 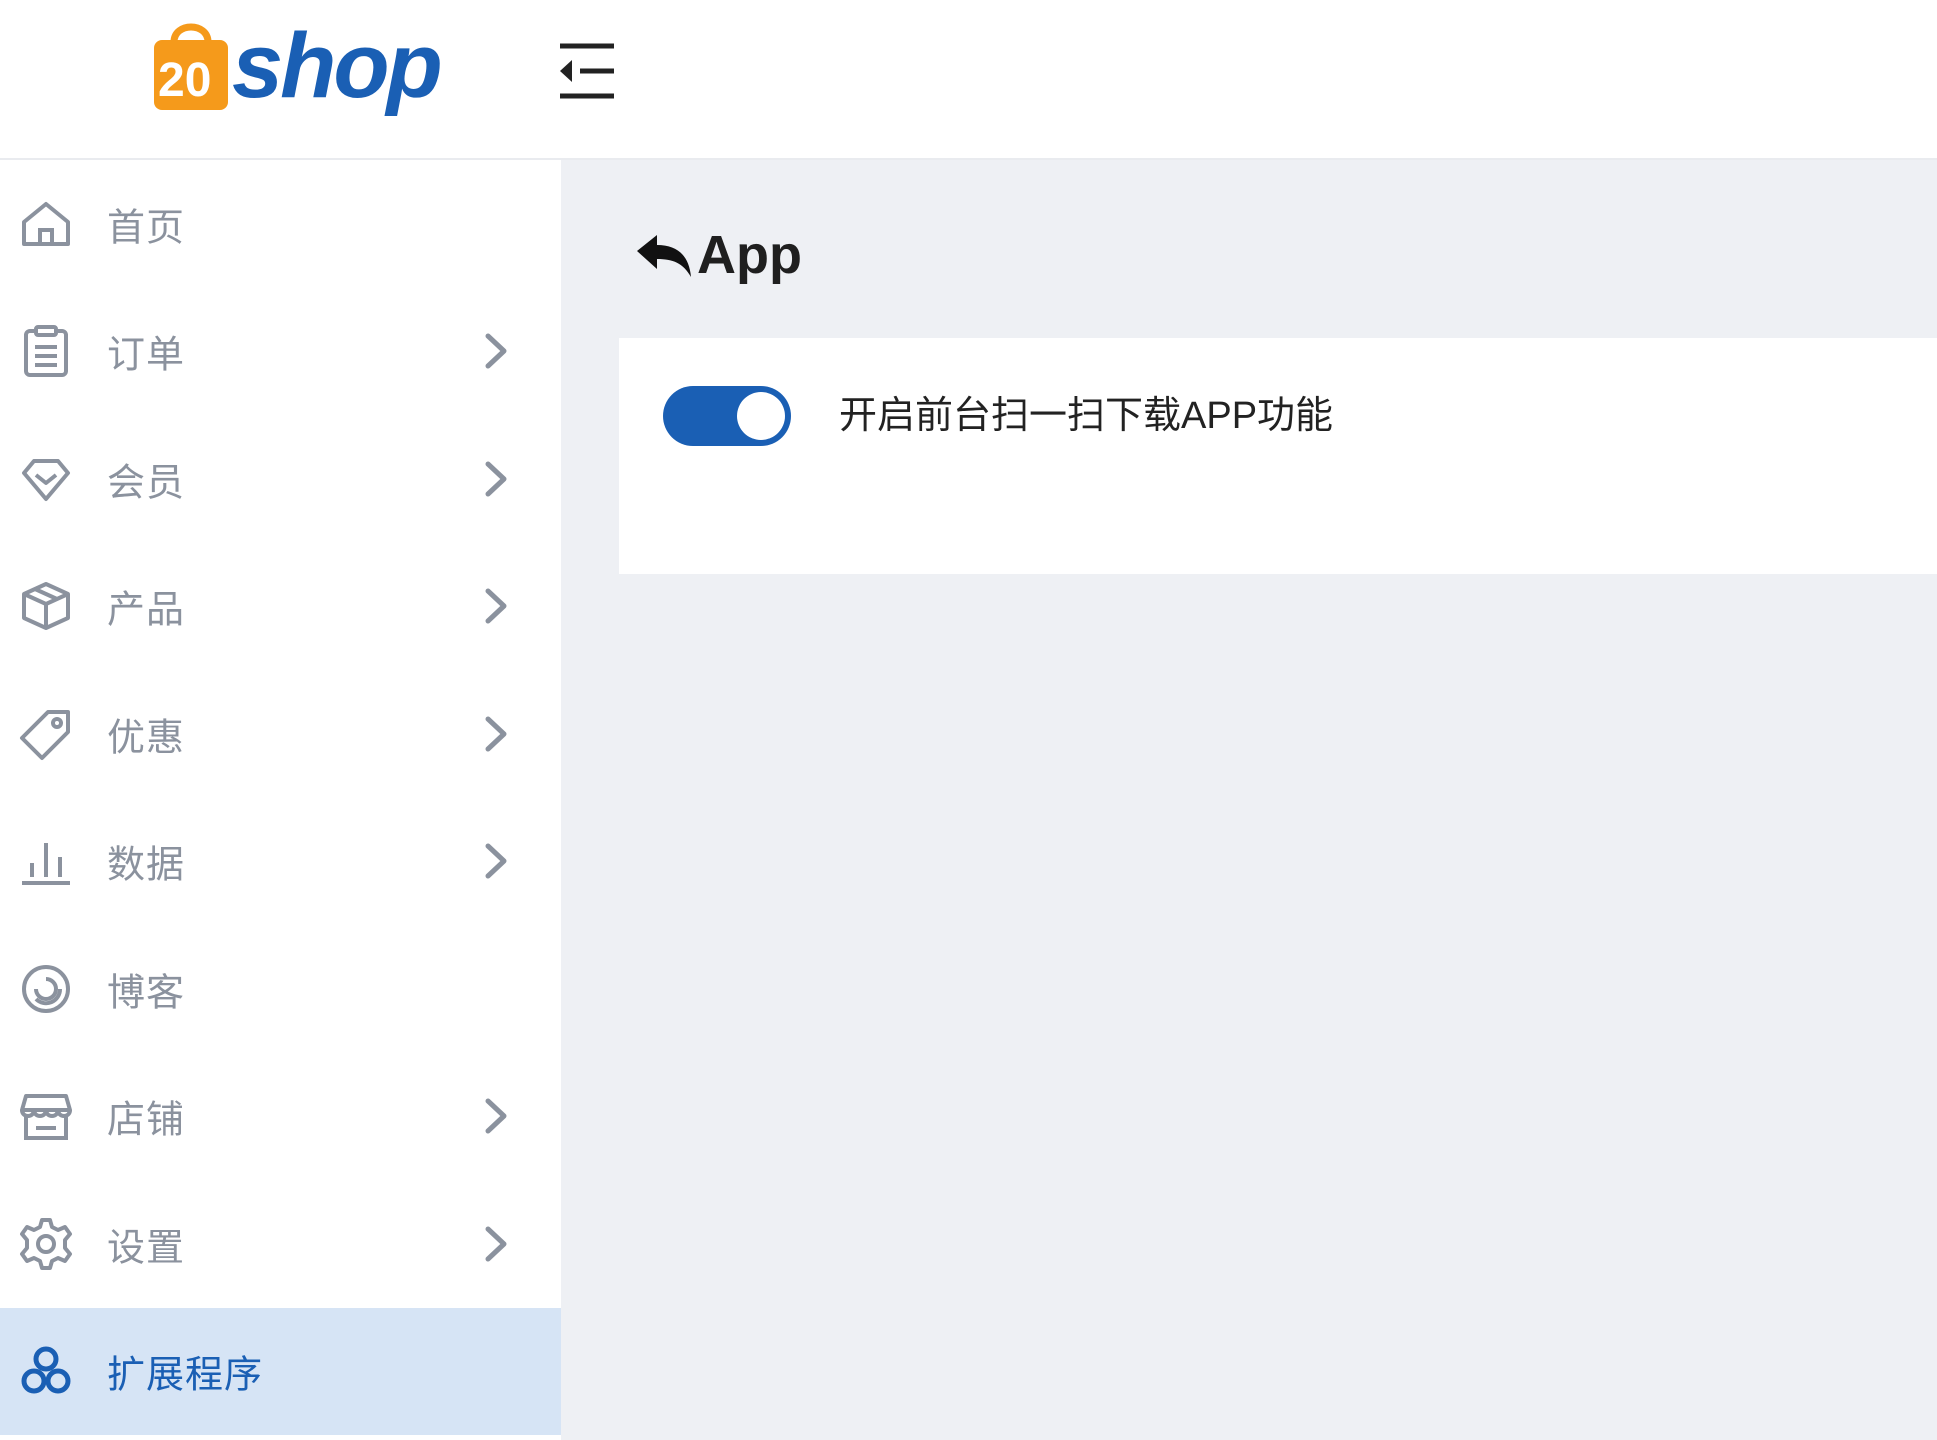 I want to click on sidebar-item-label: 设置, so click(x=146, y=1248).